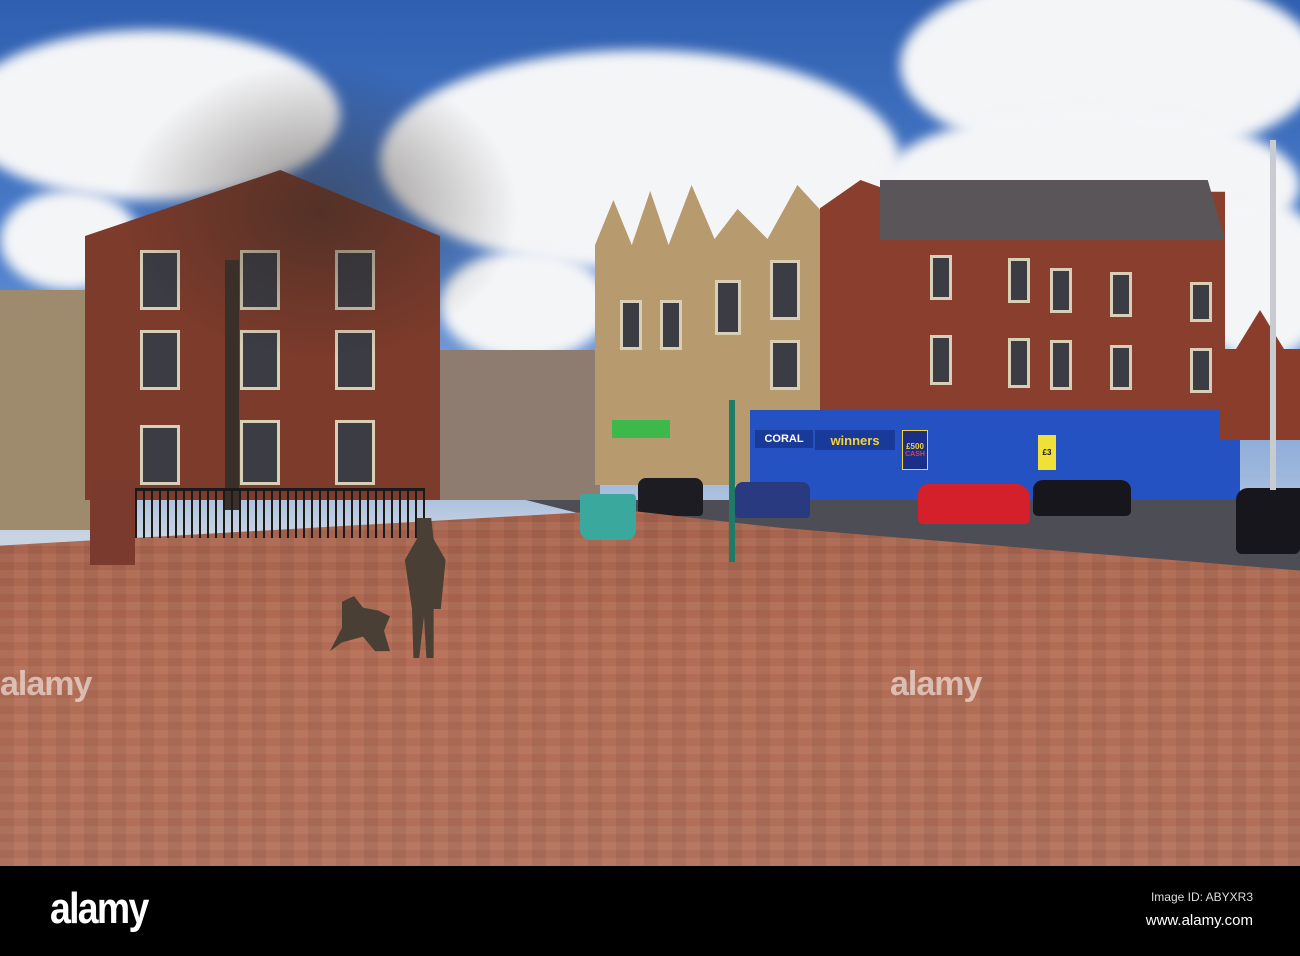 This screenshot has width=1300, height=956. Describe the element at coordinates (915, 454) in the screenshot. I see `prize-cash: CASH` at that location.